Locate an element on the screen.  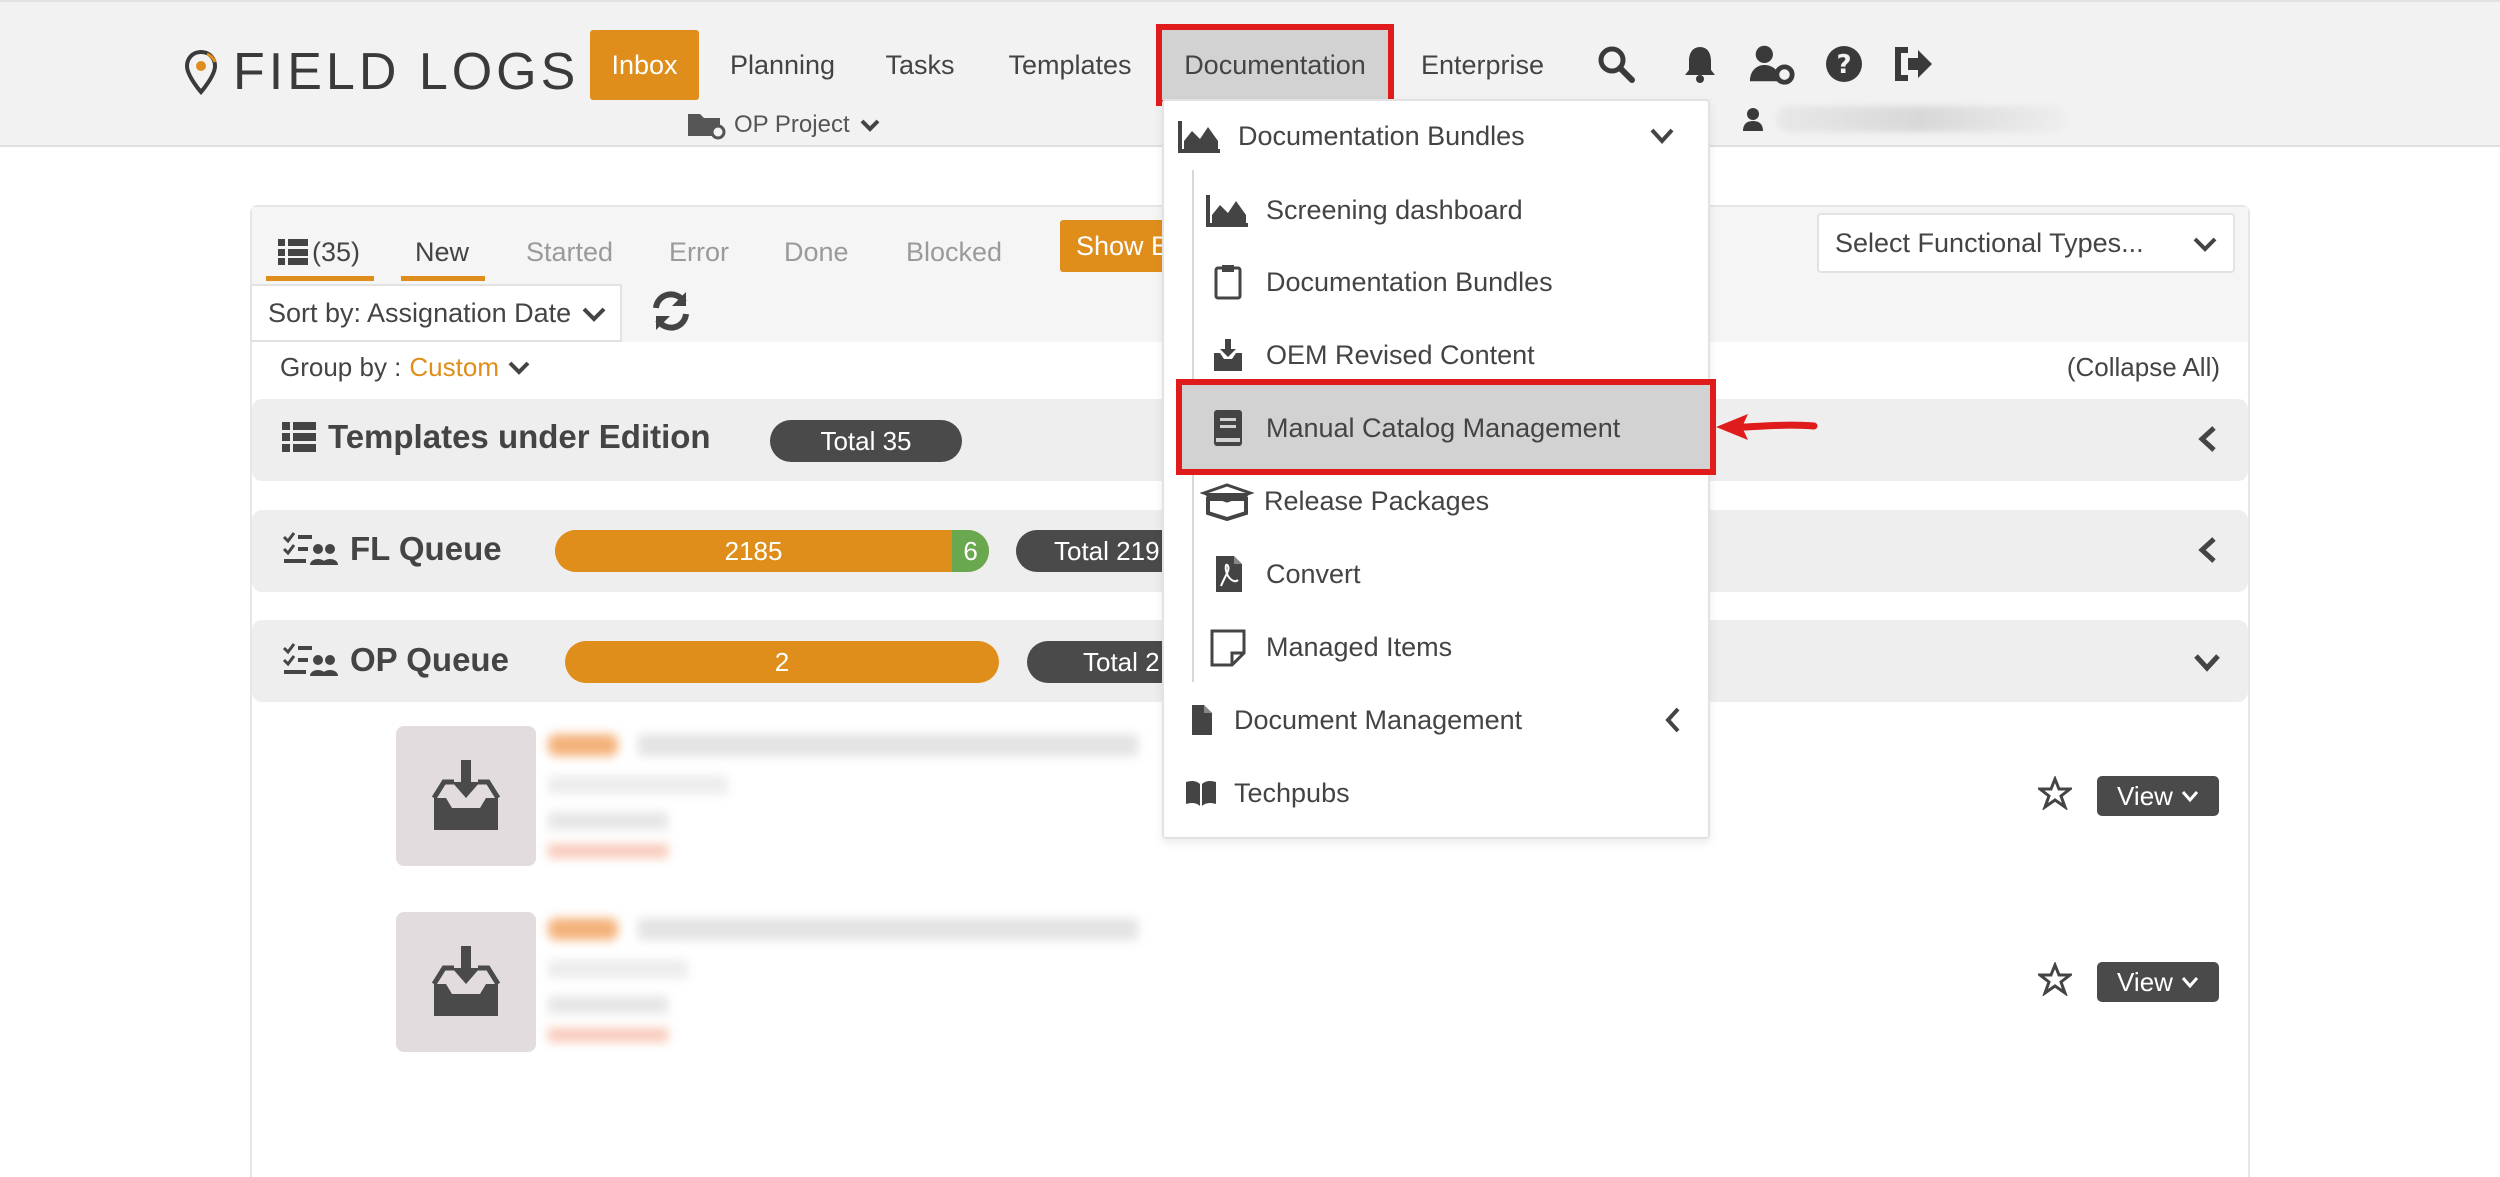
tab-all-underline is located at coordinates (320, 278).